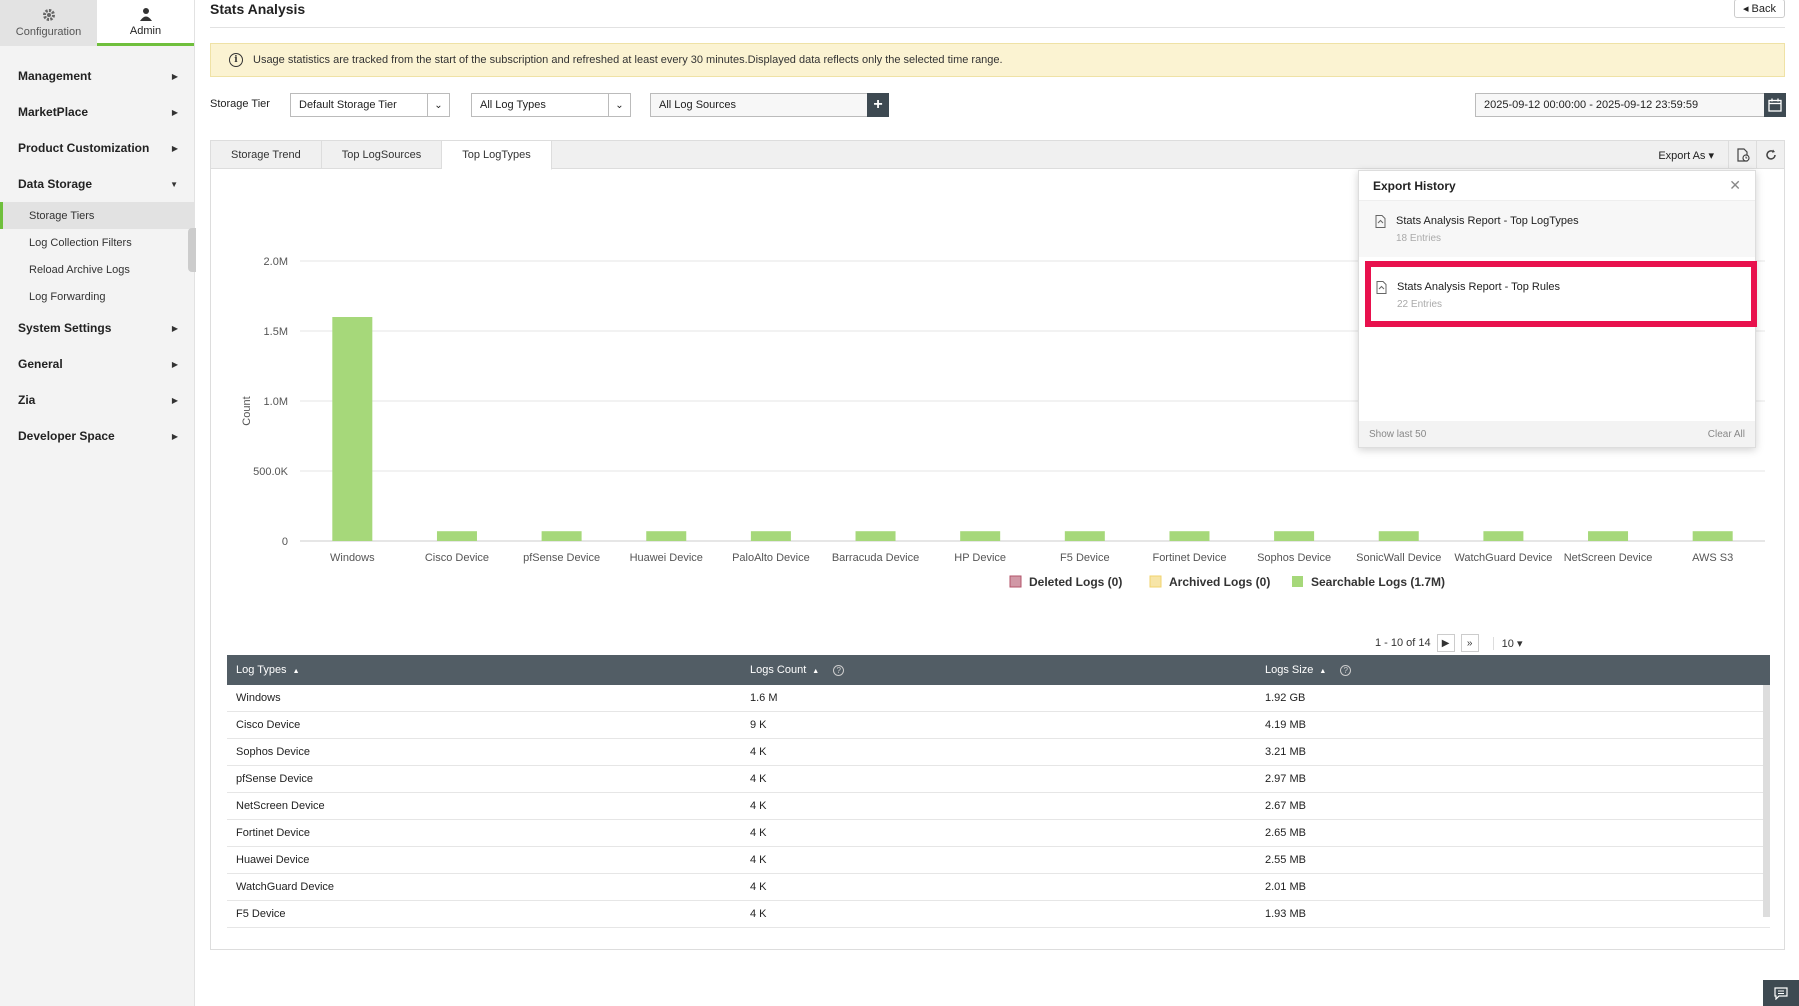  I want to click on show-last-link: Show last 50, so click(1397, 434).